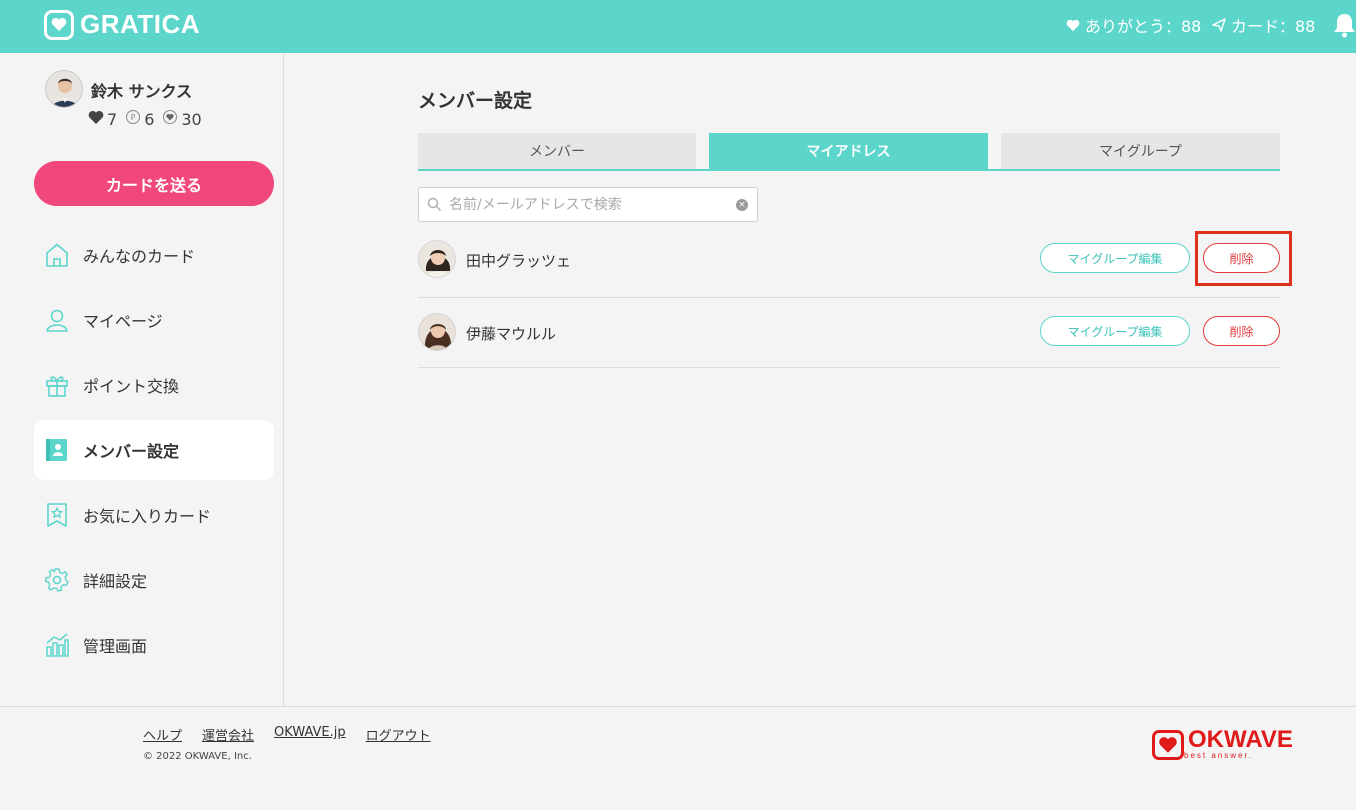 The width and height of the screenshot is (1356, 810). What do you see at coordinates (849, 261) in the screenshot?
I see `list-item: 田中グラッツェ マイグループ編集 削除` at bounding box center [849, 261].